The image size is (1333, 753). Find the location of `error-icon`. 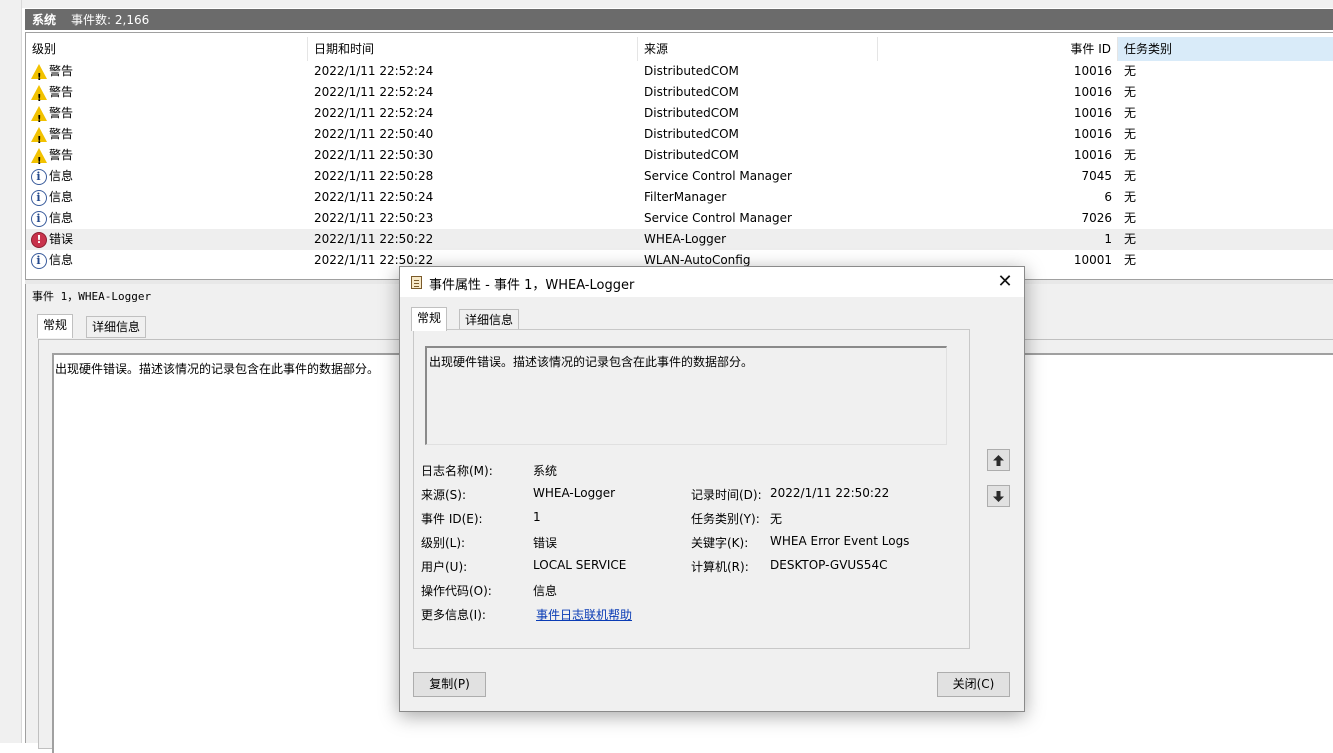

error-icon is located at coordinates (39, 239).